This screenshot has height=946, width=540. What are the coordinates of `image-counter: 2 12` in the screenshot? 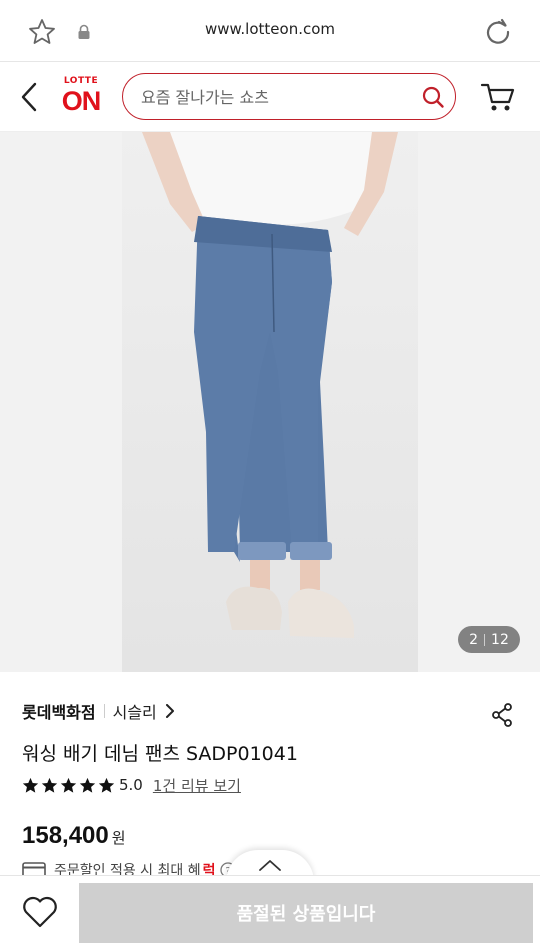 It's located at (489, 639).